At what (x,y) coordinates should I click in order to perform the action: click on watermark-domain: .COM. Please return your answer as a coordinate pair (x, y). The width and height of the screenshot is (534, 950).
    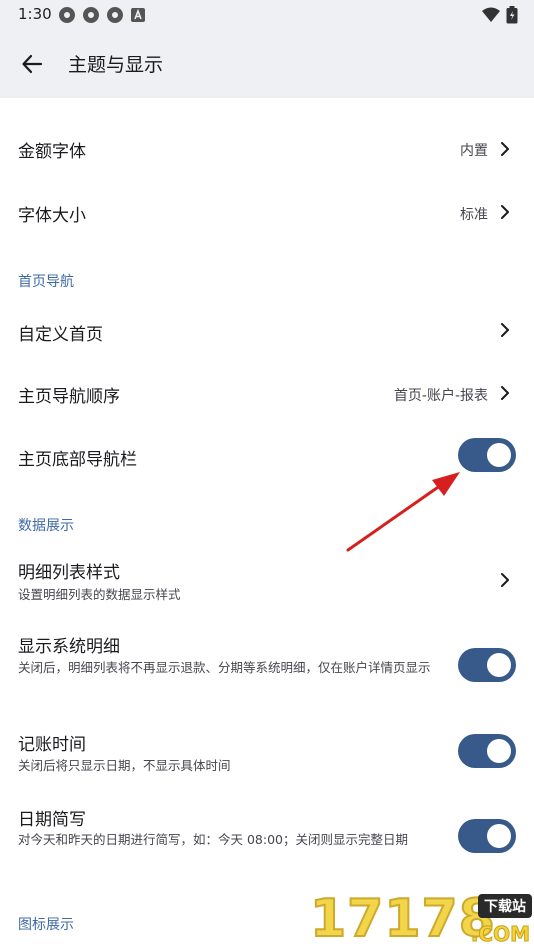
    Looking at the image, I should click on (500, 934).